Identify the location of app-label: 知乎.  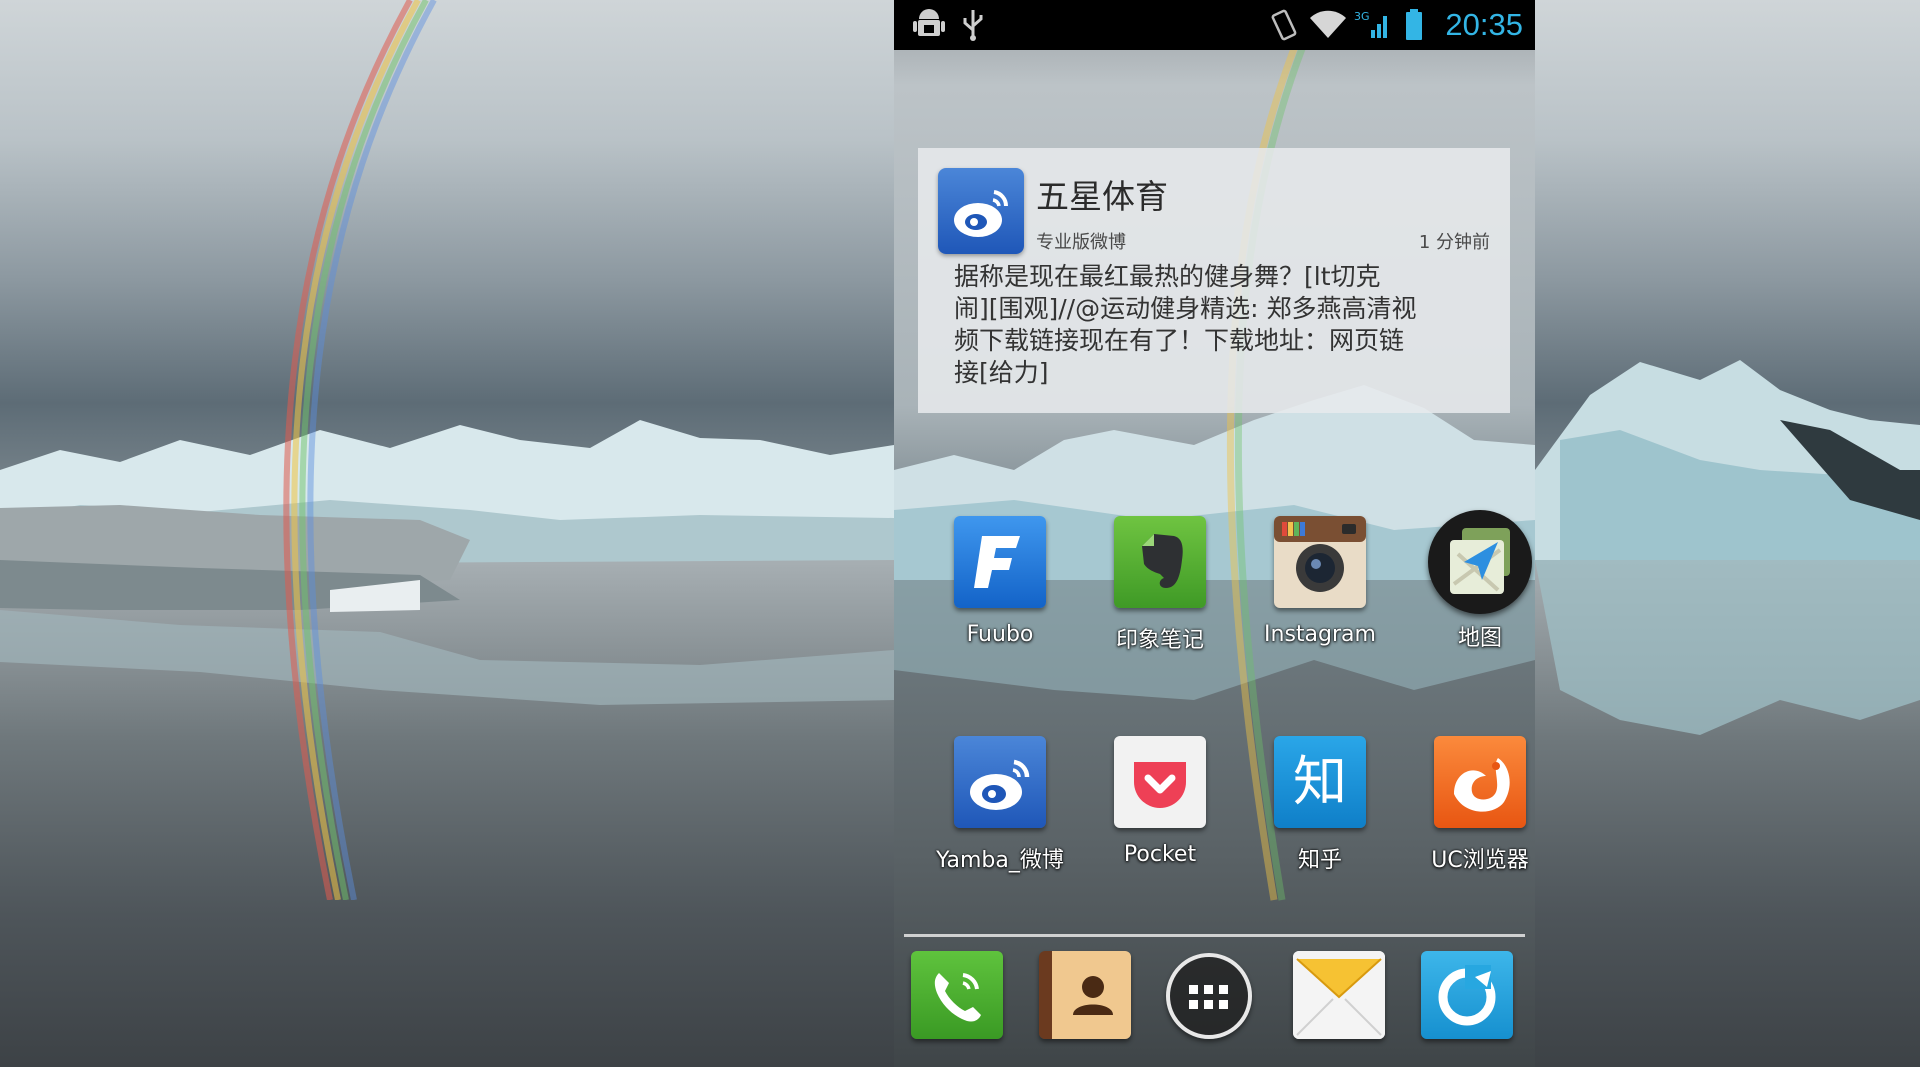
(1319, 860).